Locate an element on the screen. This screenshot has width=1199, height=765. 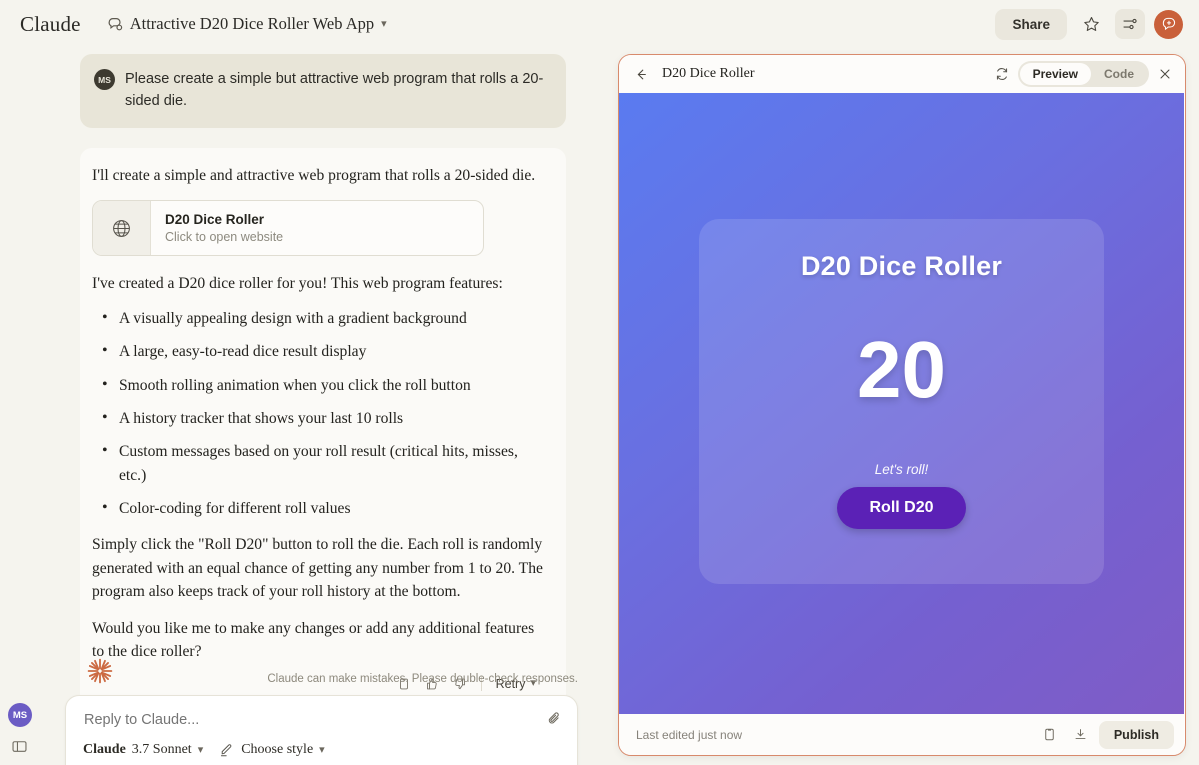
artifact-card-body: D20 Dice Roller Click to open website is located at coordinates (224, 228).